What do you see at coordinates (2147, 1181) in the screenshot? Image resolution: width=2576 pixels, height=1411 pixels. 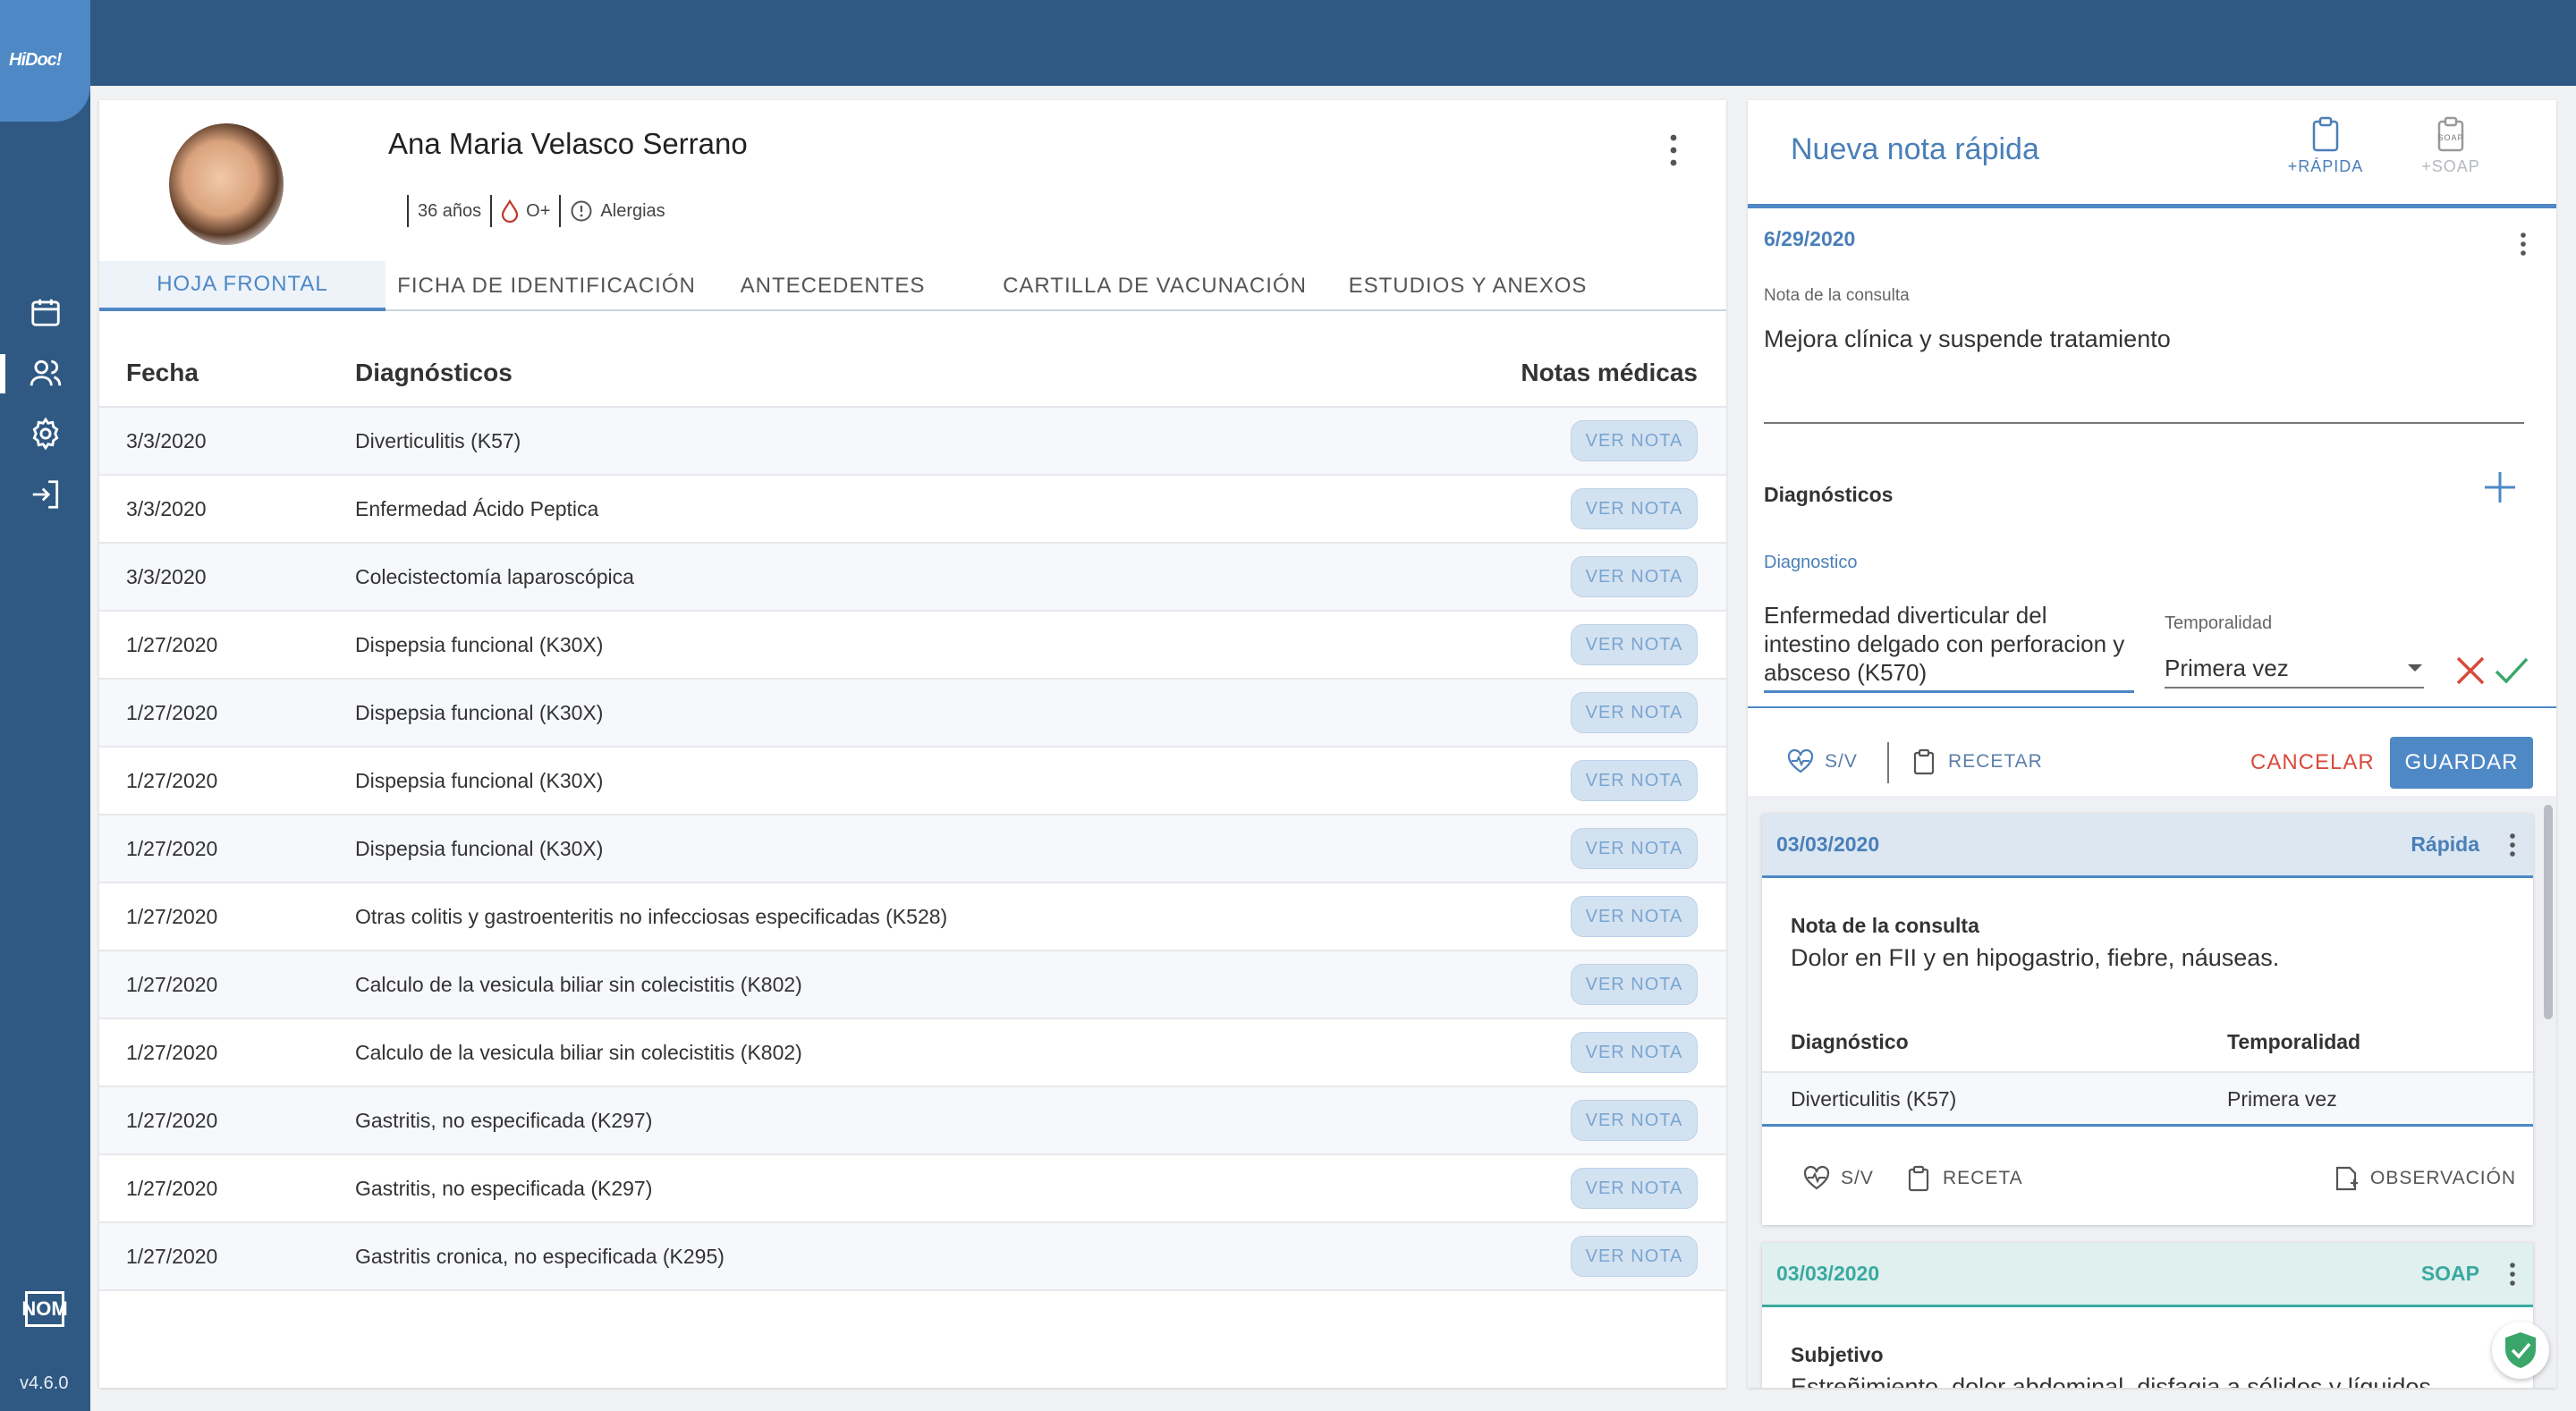 I see `history-card-actions: S/V RECETA OBSERVACIÓN` at bounding box center [2147, 1181].